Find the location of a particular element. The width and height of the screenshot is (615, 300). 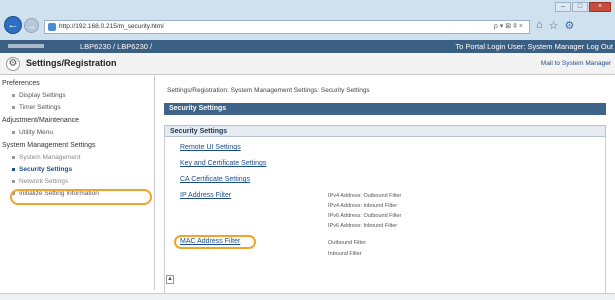

forward-arrow-icon: → is located at coordinates (31, 26).